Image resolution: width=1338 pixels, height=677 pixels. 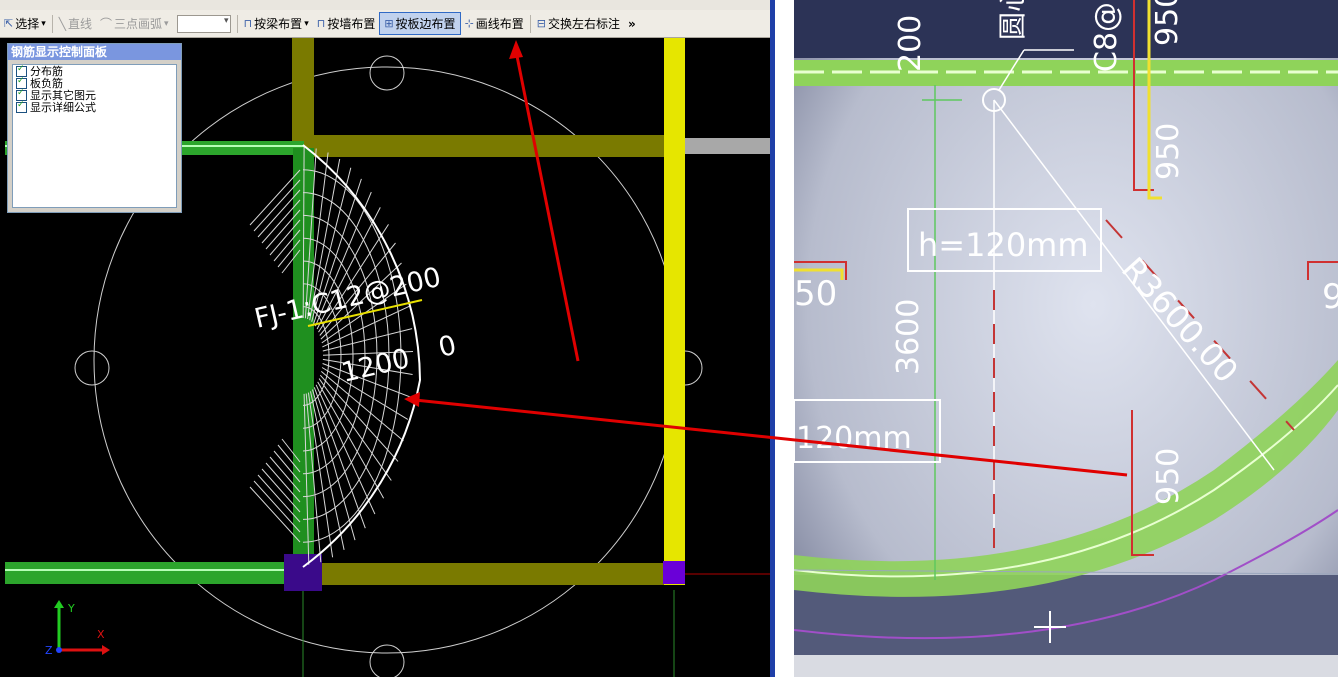 What do you see at coordinates (584, 24) in the screenshot?
I see `swap-label: 交换左右标注` at bounding box center [584, 24].